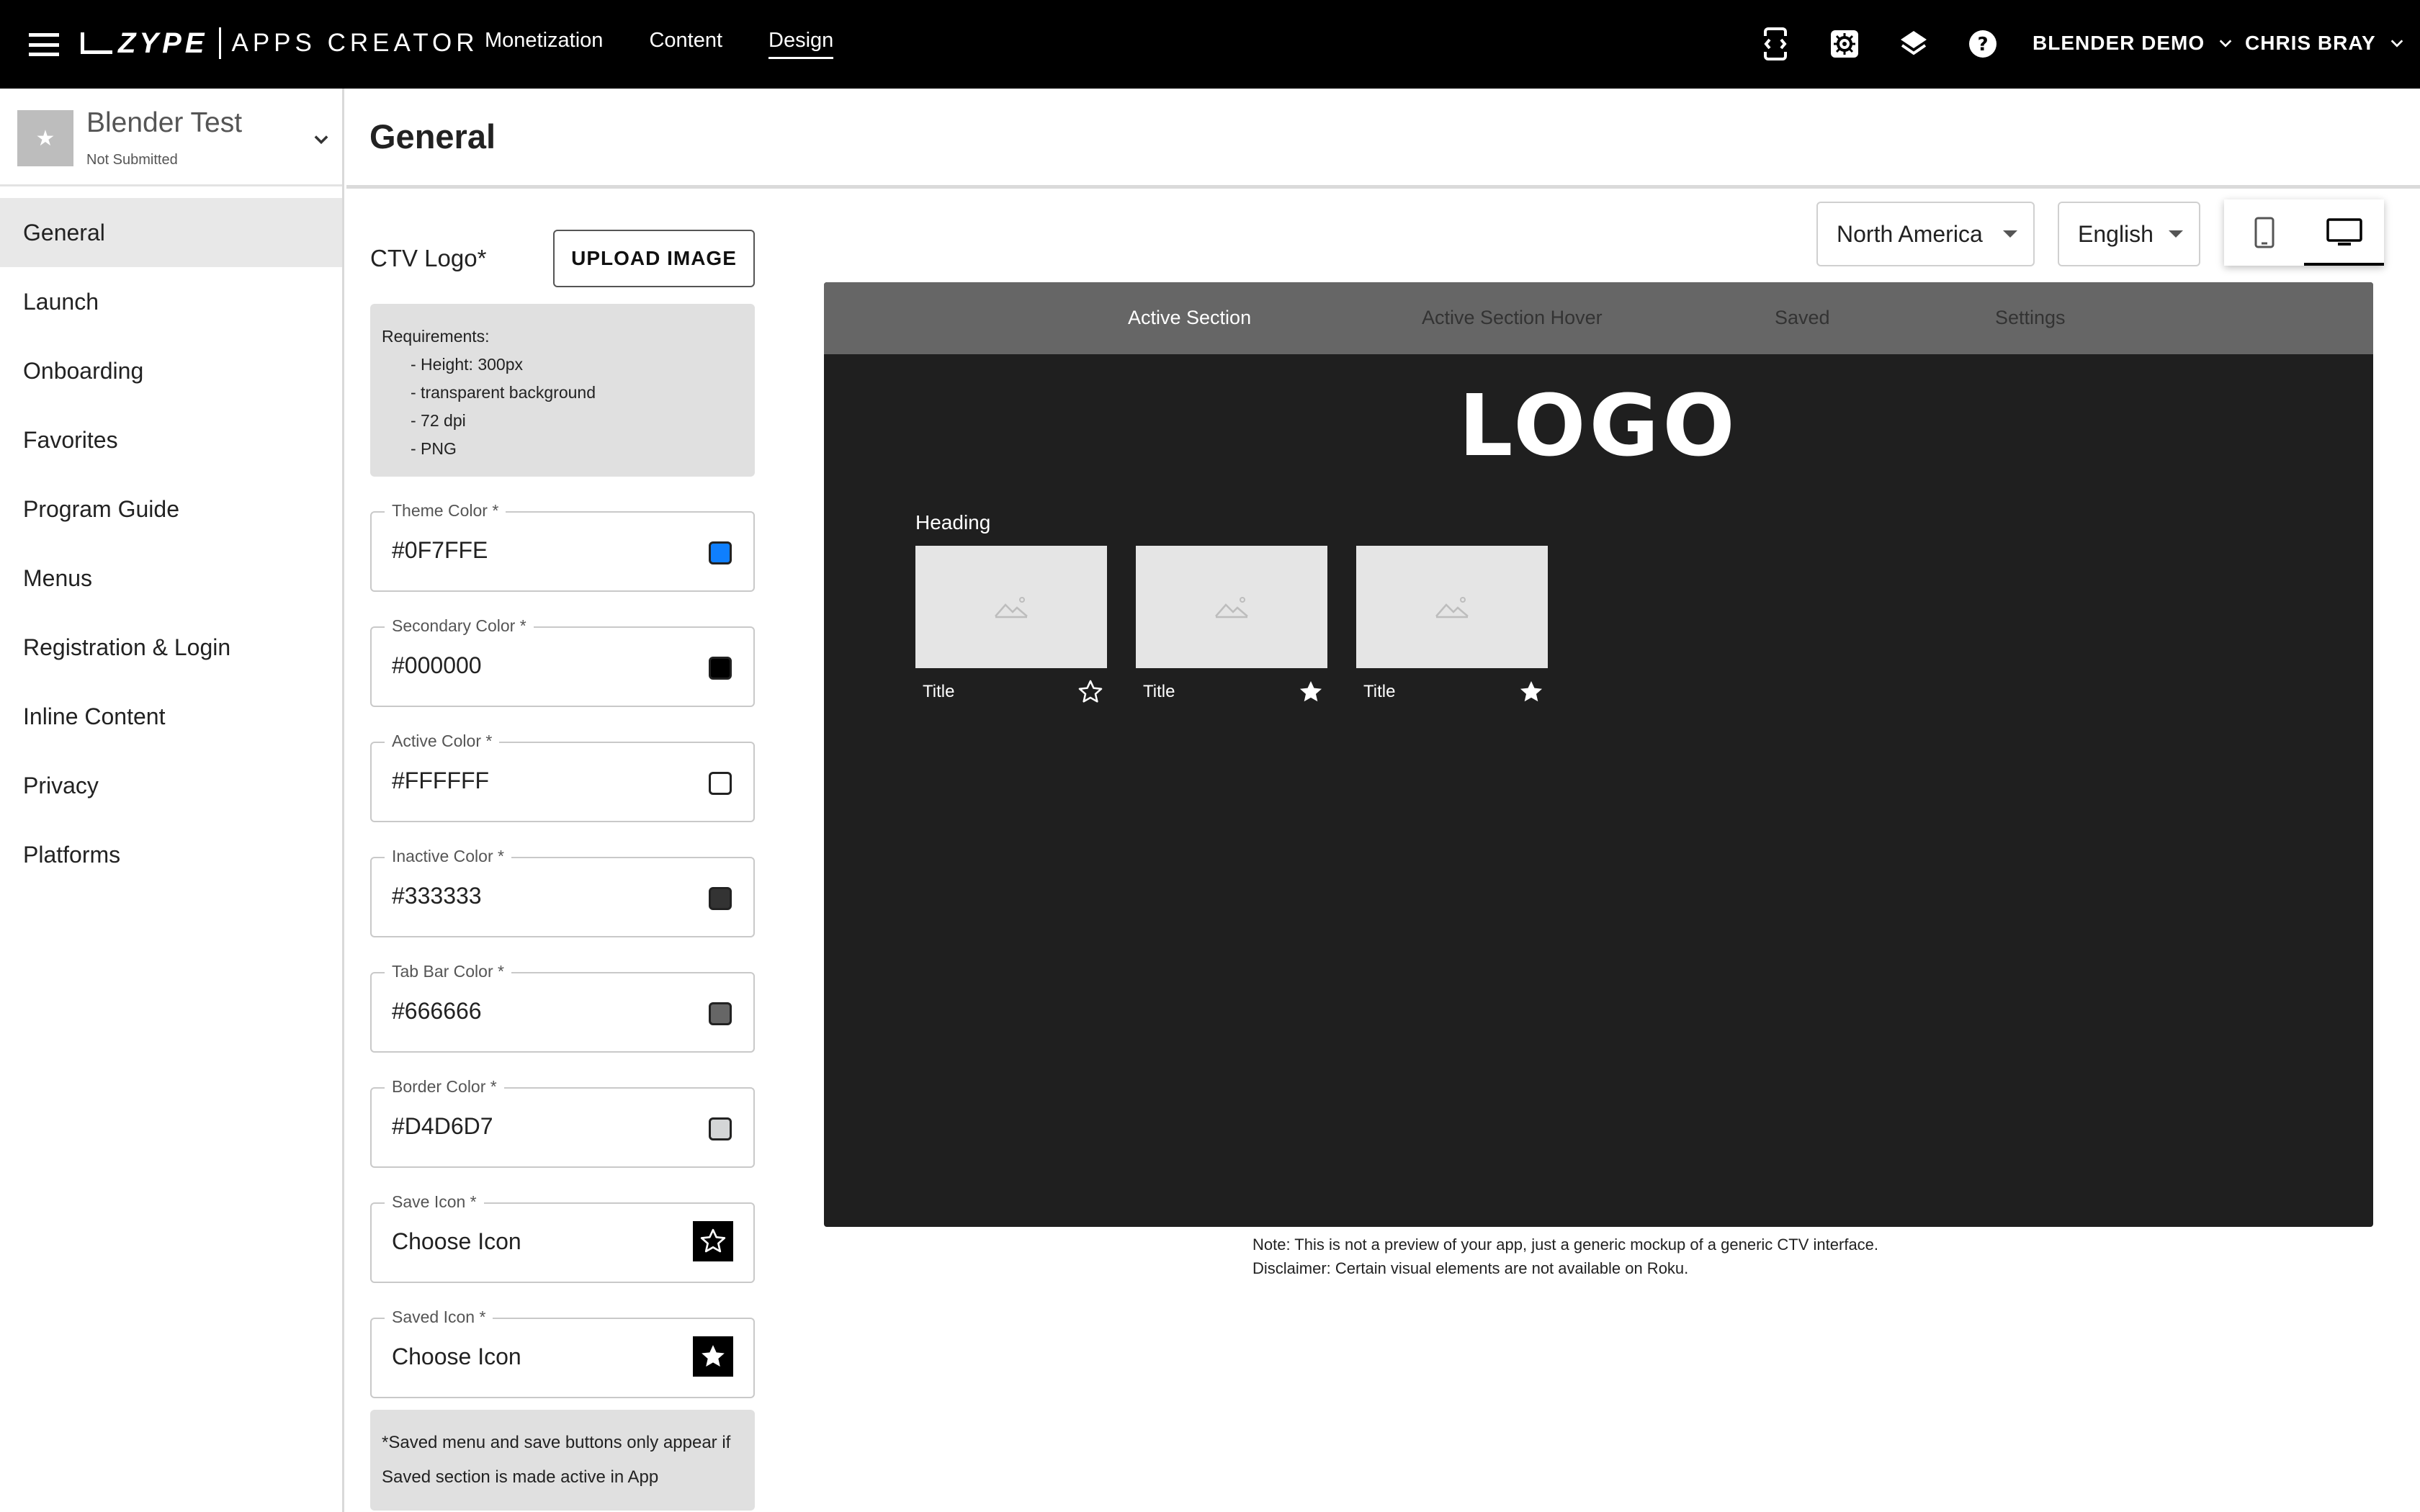  I want to click on user-menu: CHRIS BRAY, so click(2325, 43).